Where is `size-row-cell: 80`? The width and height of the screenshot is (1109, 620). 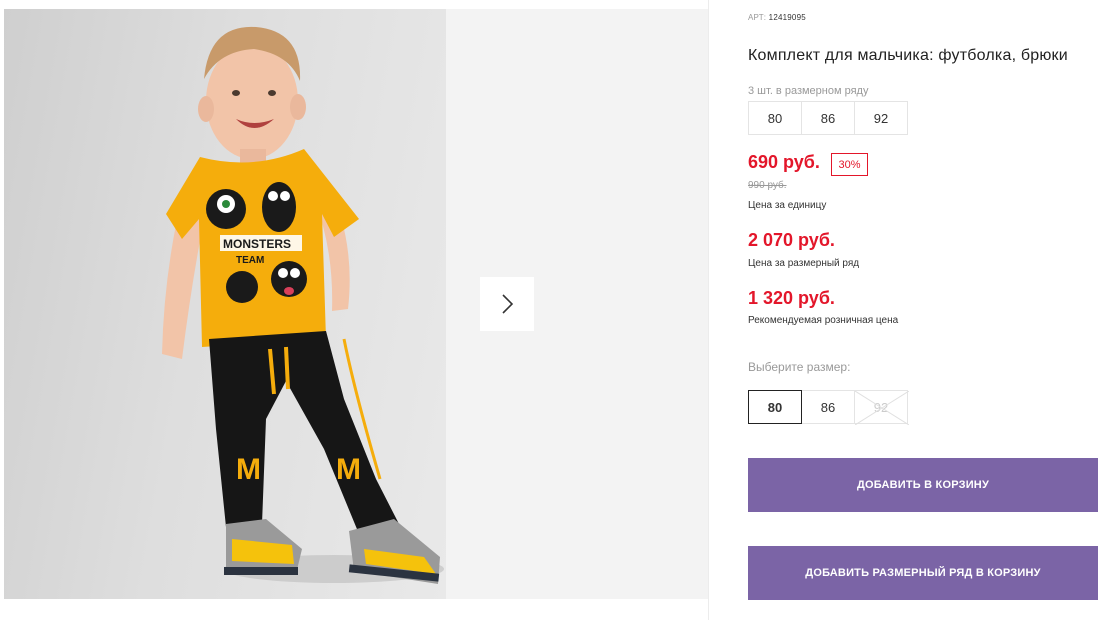
size-row-cell: 80 is located at coordinates (775, 118).